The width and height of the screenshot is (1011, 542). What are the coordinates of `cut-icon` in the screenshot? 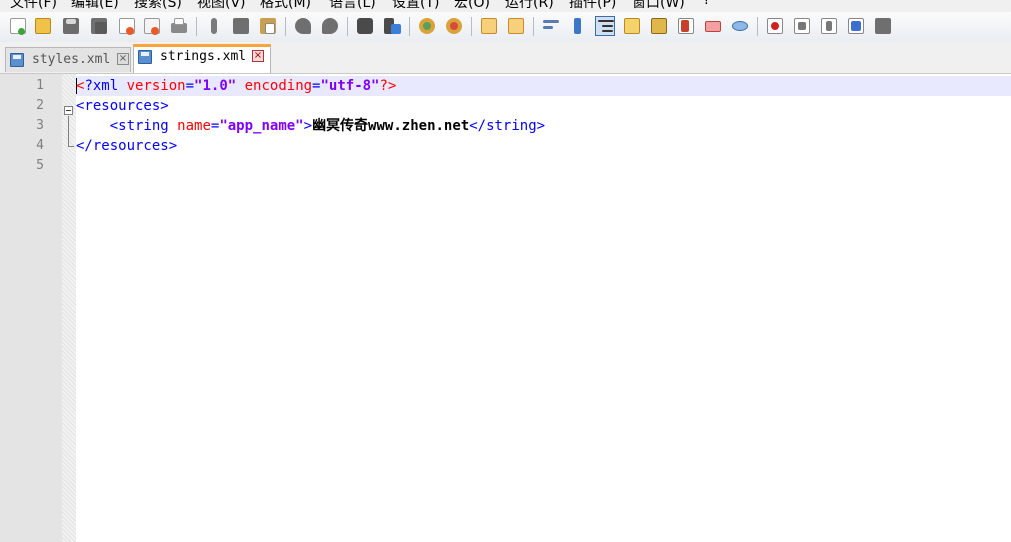 It's located at (215, 26).